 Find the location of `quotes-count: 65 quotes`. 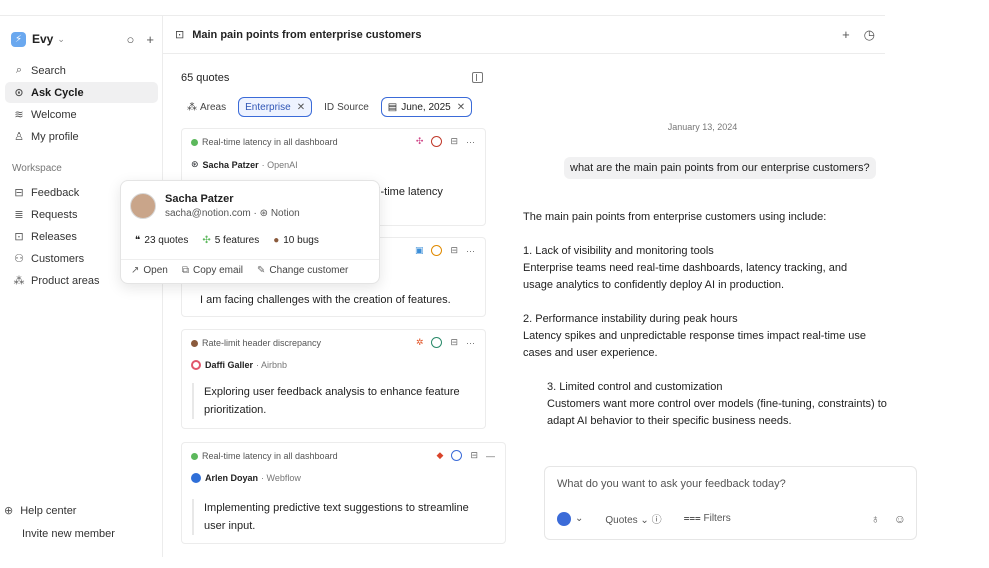

quotes-count: 65 quotes is located at coordinates (205, 78).